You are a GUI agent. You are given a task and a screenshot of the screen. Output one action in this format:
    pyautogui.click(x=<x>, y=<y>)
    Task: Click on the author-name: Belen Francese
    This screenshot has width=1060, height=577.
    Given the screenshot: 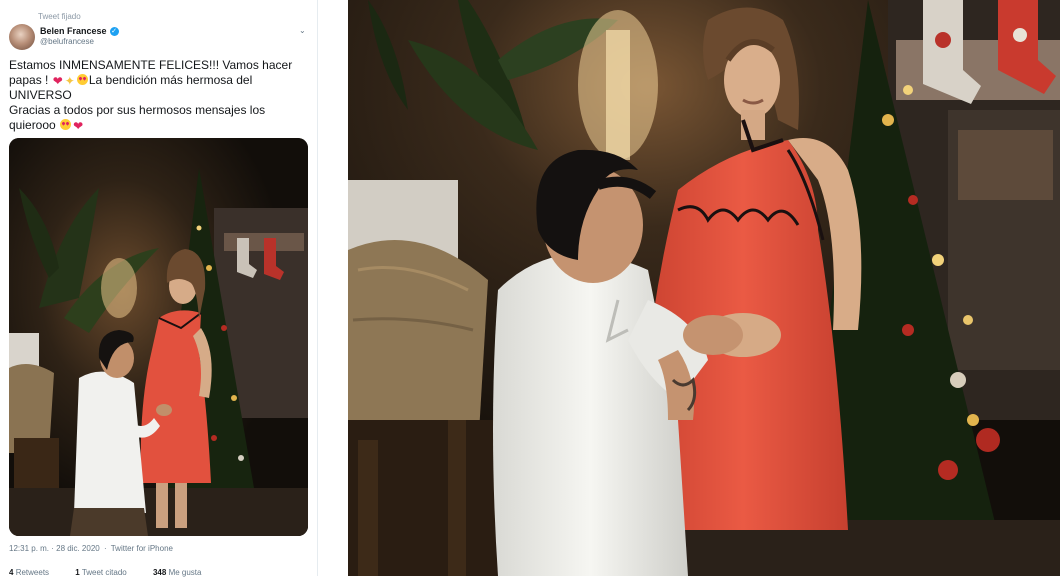 What is the action you would take?
    pyautogui.click(x=73, y=31)
    